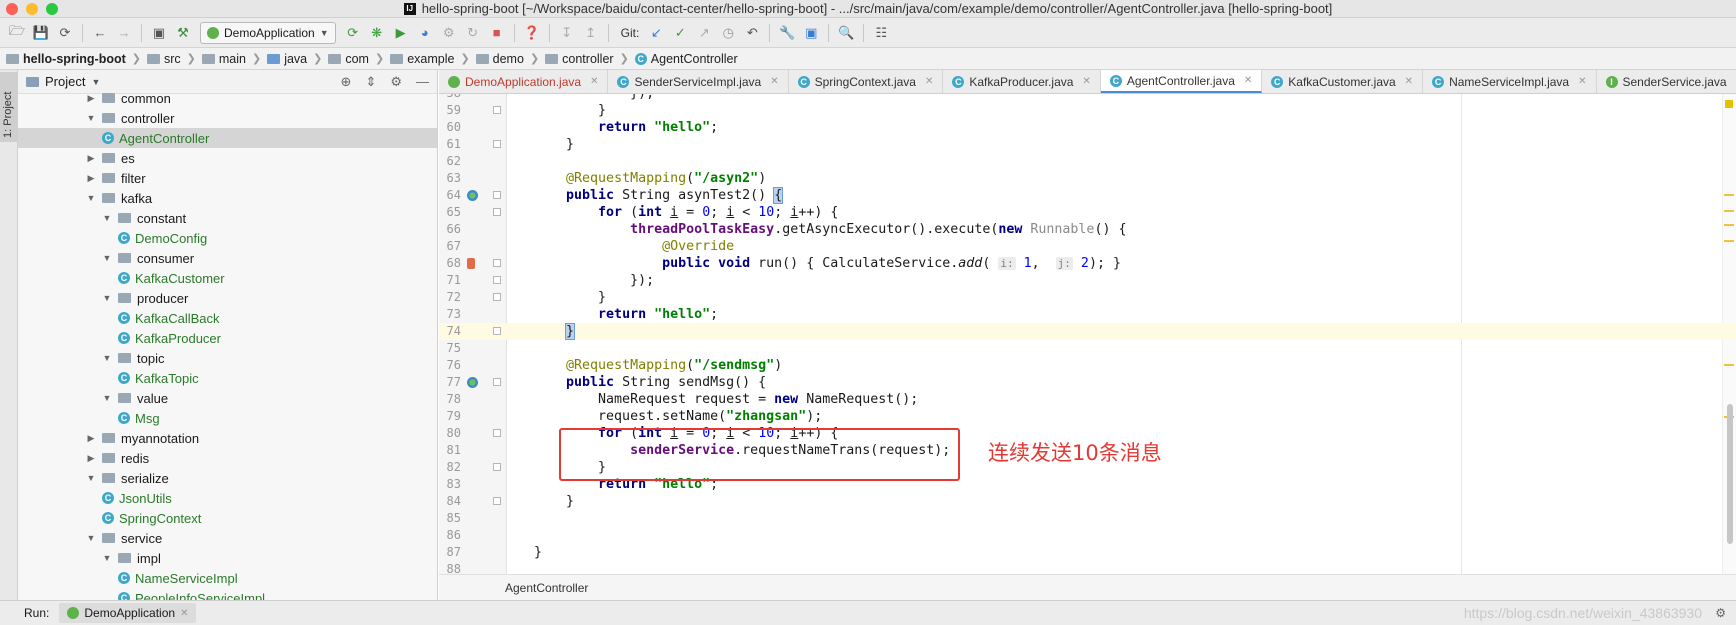 This screenshot has height=625, width=1736. Describe the element at coordinates (52, 9) in the screenshot. I see `zoom-window-button` at that location.